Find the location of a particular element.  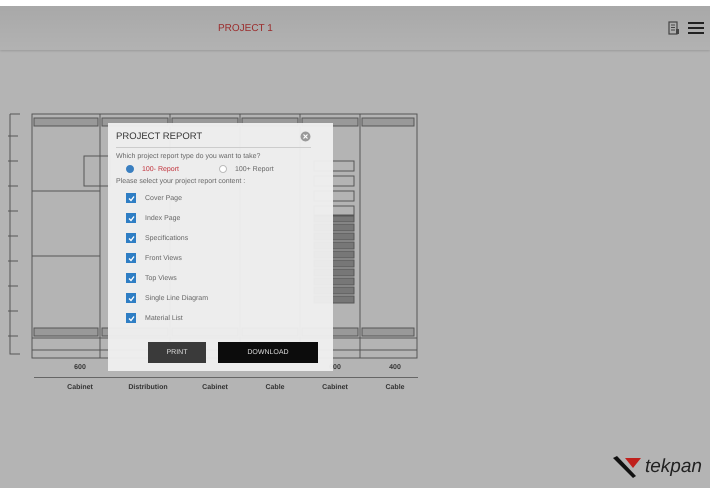

logo-text: tekpan is located at coordinates (673, 467).